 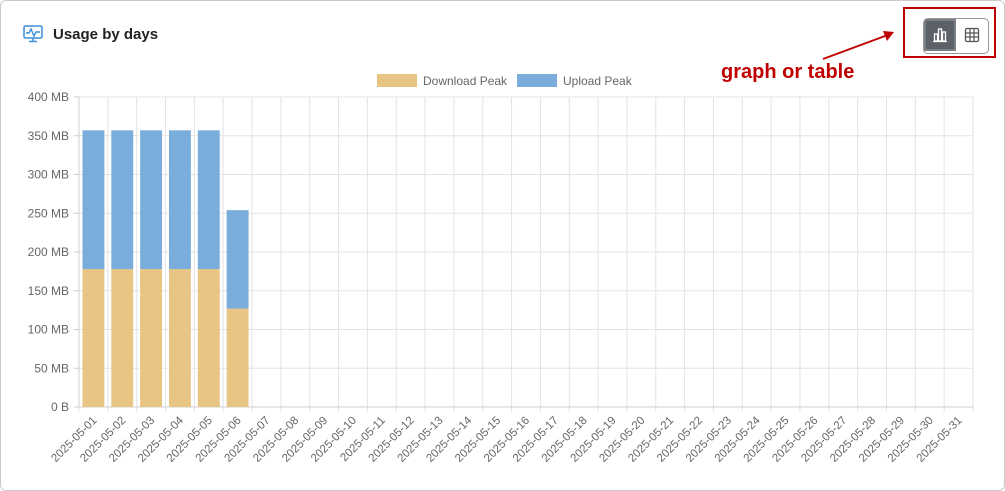 What do you see at coordinates (48, 136) in the screenshot?
I see `y-tick-label: 350 MB` at bounding box center [48, 136].